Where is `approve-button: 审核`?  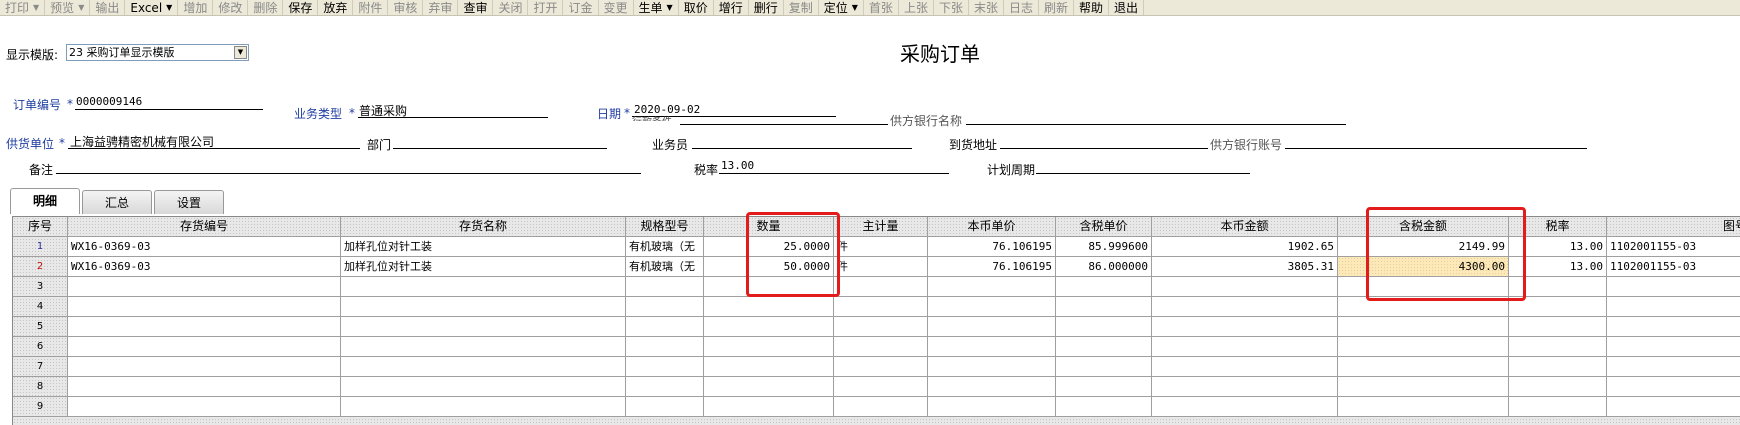
approve-button: 审核 is located at coordinates (406, 7).